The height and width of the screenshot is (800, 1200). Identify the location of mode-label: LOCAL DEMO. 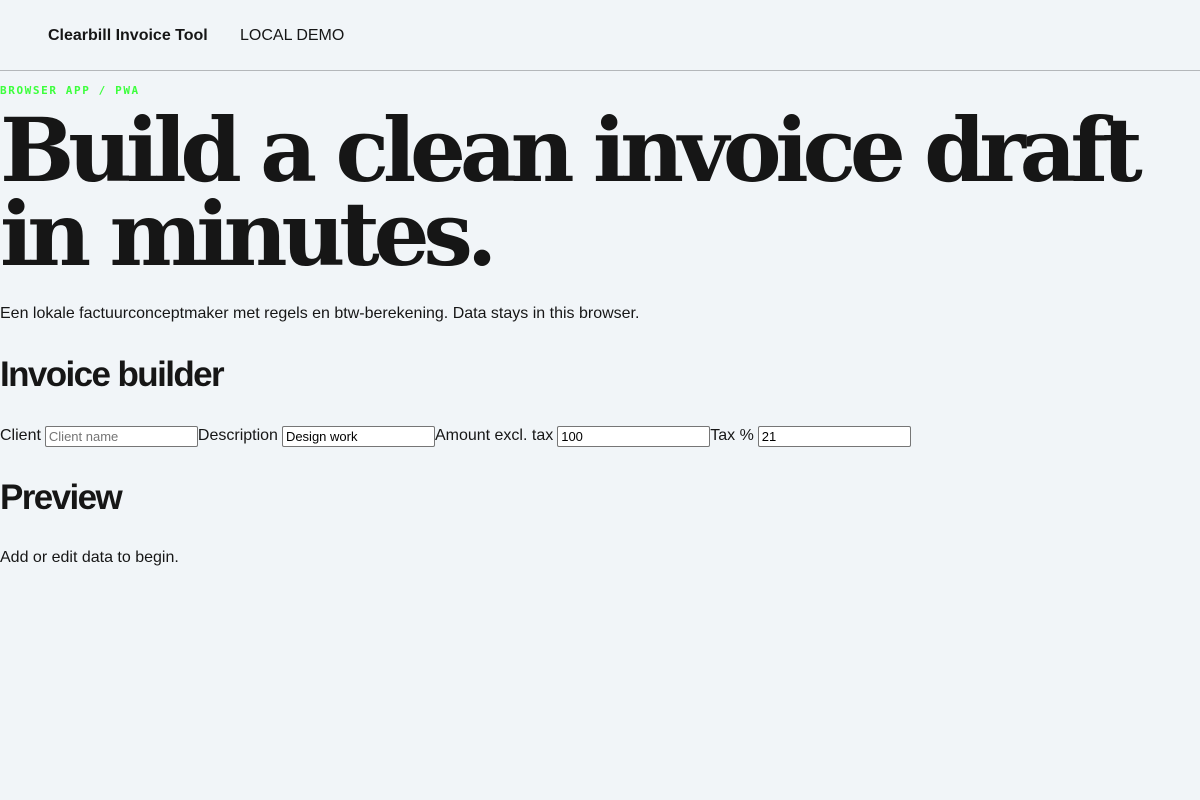
(292, 35).